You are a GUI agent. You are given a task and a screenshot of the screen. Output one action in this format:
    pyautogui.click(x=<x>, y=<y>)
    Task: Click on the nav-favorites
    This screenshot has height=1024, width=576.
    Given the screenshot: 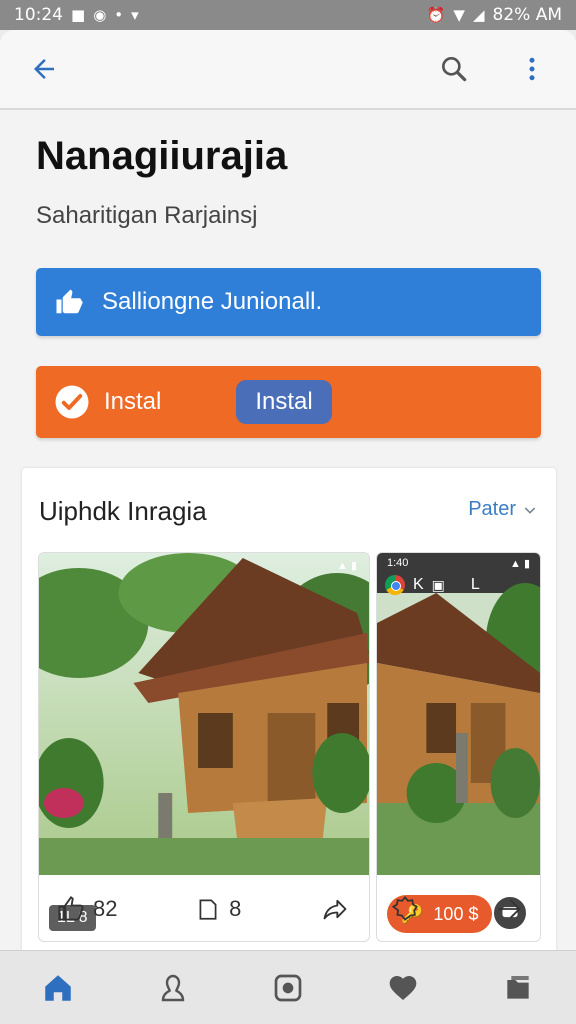 What is the action you would take?
    pyautogui.click(x=403, y=988)
    